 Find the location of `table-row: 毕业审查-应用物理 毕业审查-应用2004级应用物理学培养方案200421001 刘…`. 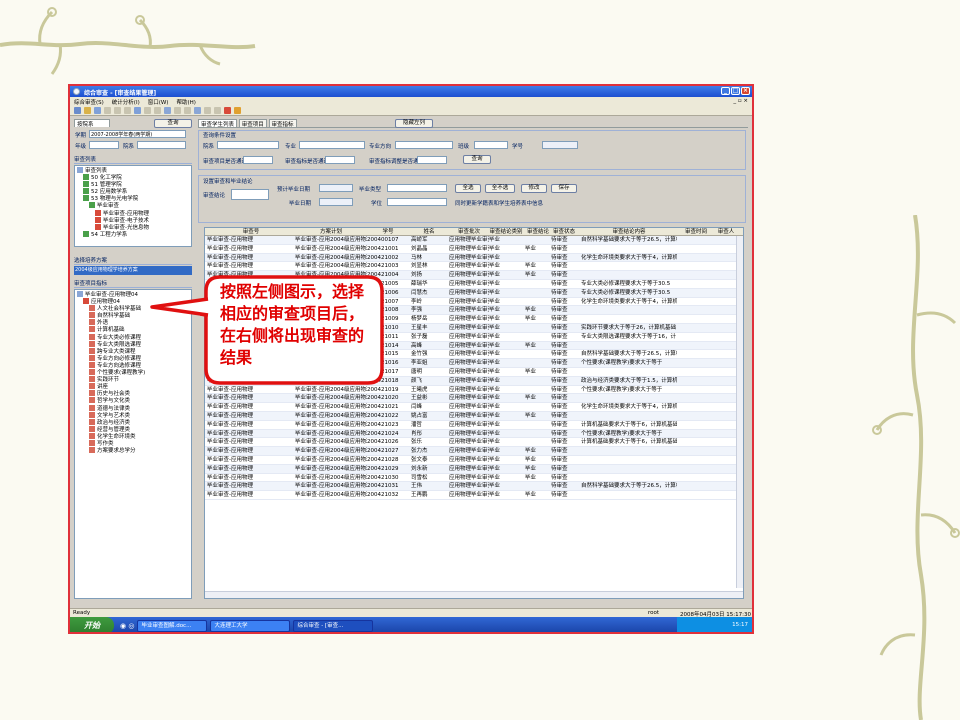

table-row: 毕业审查-应用物理 毕业审查-应用2004级应用物理学培养方案200421001 刘… is located at coordinates (474, 249).